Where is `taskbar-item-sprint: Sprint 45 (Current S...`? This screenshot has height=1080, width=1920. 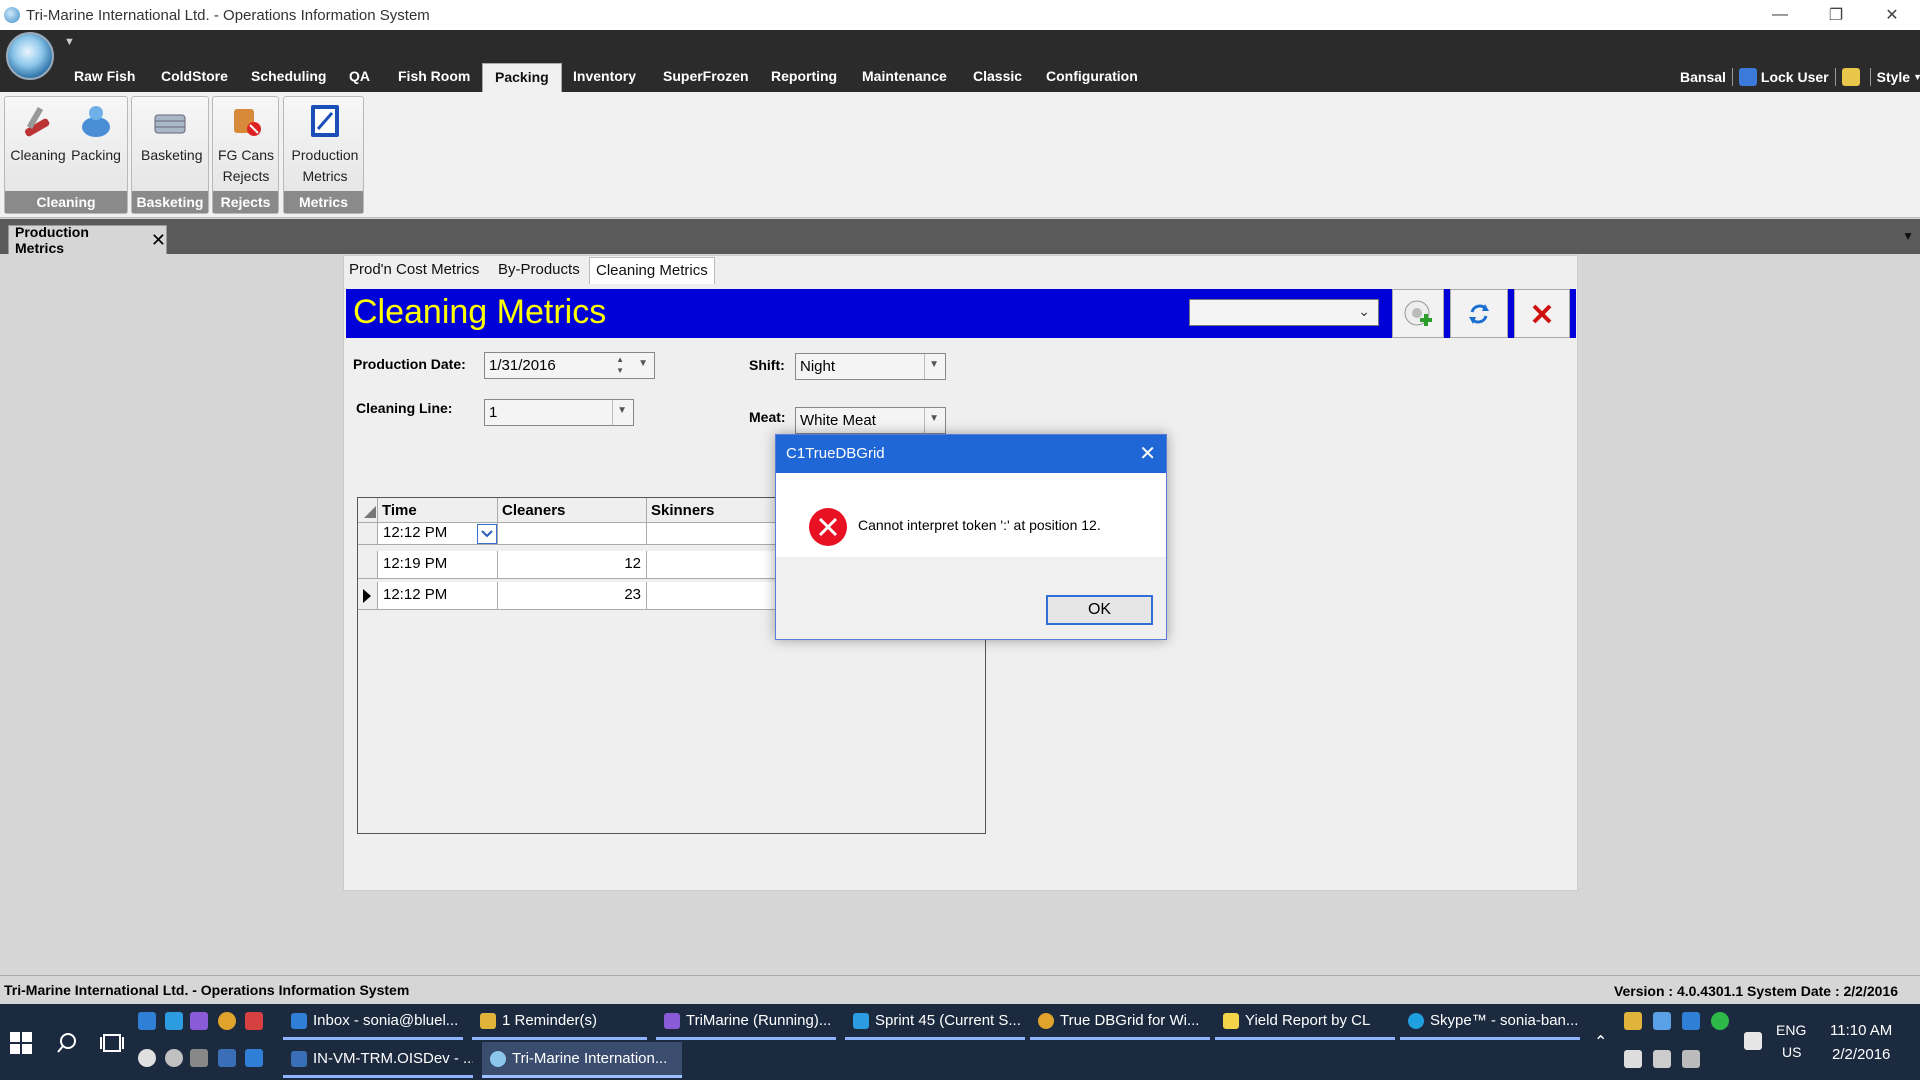
taskbar-item-sprint: Sprint 45 (Current S... is located at coordinates (935, 1022).